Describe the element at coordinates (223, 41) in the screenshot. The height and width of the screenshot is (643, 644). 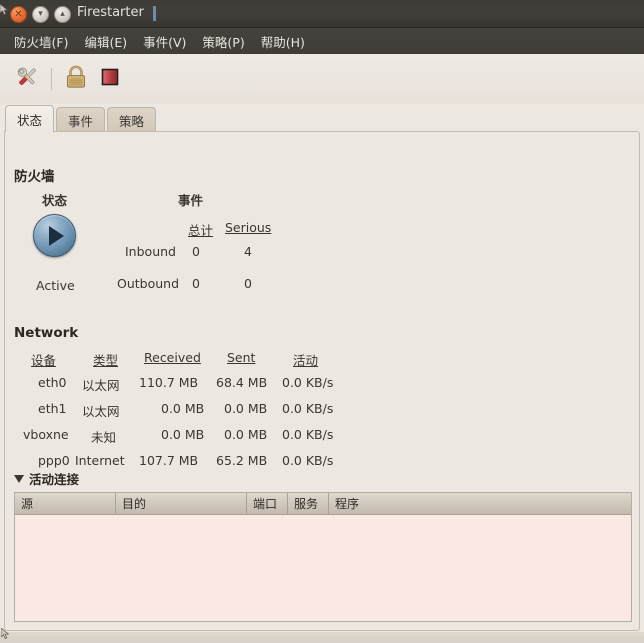
I see `menu-item-policy: 策略(P)` at that location.